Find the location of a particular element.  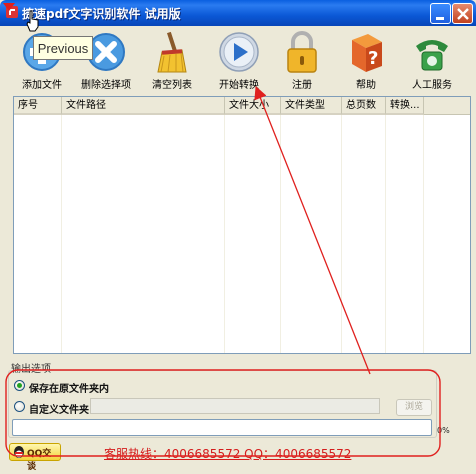

support-label: 人工服务 is located at coordinates (432, 85).